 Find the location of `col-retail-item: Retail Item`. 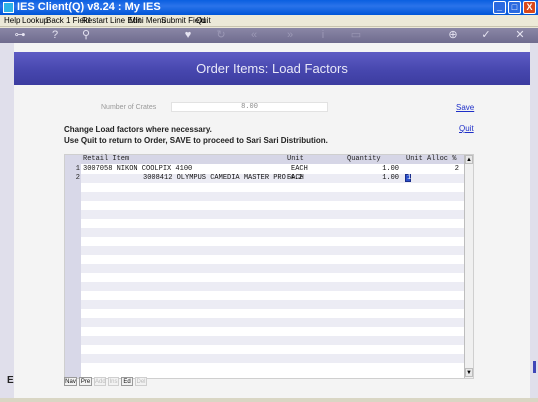

col-retail-item: Retail Item is located at coordinates (106, 159).